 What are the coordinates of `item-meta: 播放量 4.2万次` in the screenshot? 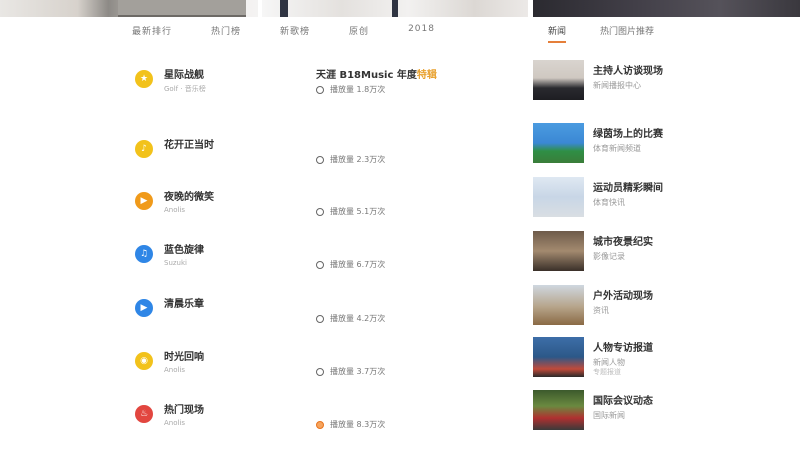 It's located at (350, 318).